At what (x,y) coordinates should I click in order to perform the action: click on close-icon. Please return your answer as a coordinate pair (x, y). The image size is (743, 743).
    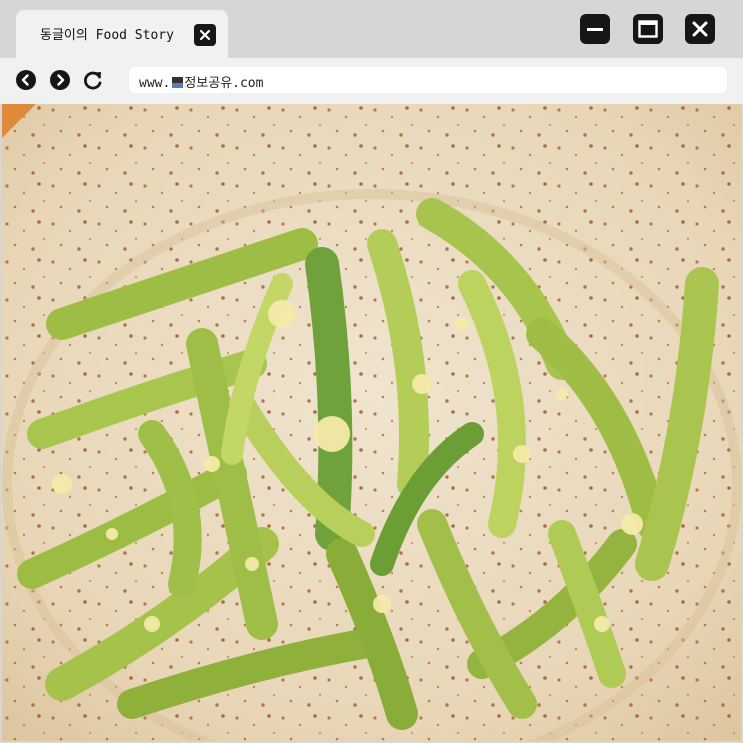
    Looking at the image, I should click on (700, 29).